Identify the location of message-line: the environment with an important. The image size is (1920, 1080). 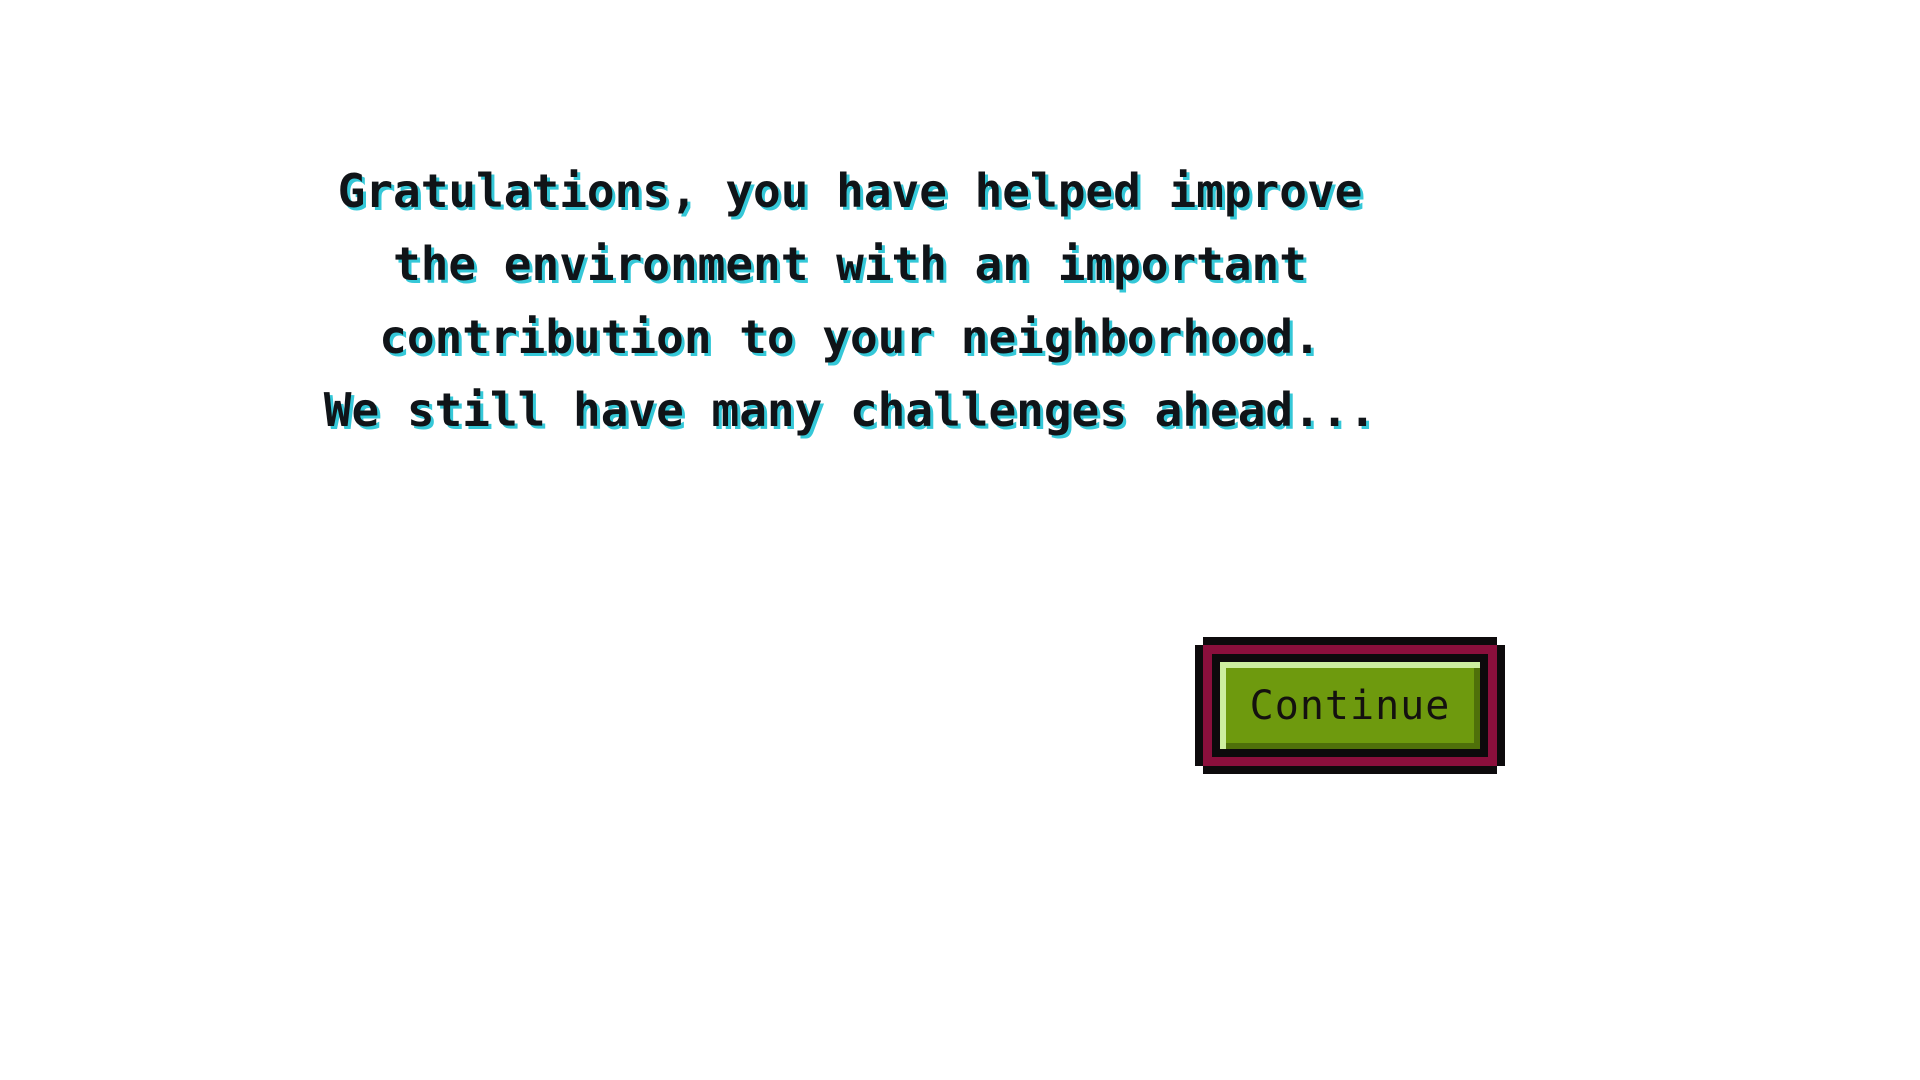
(850, 264).